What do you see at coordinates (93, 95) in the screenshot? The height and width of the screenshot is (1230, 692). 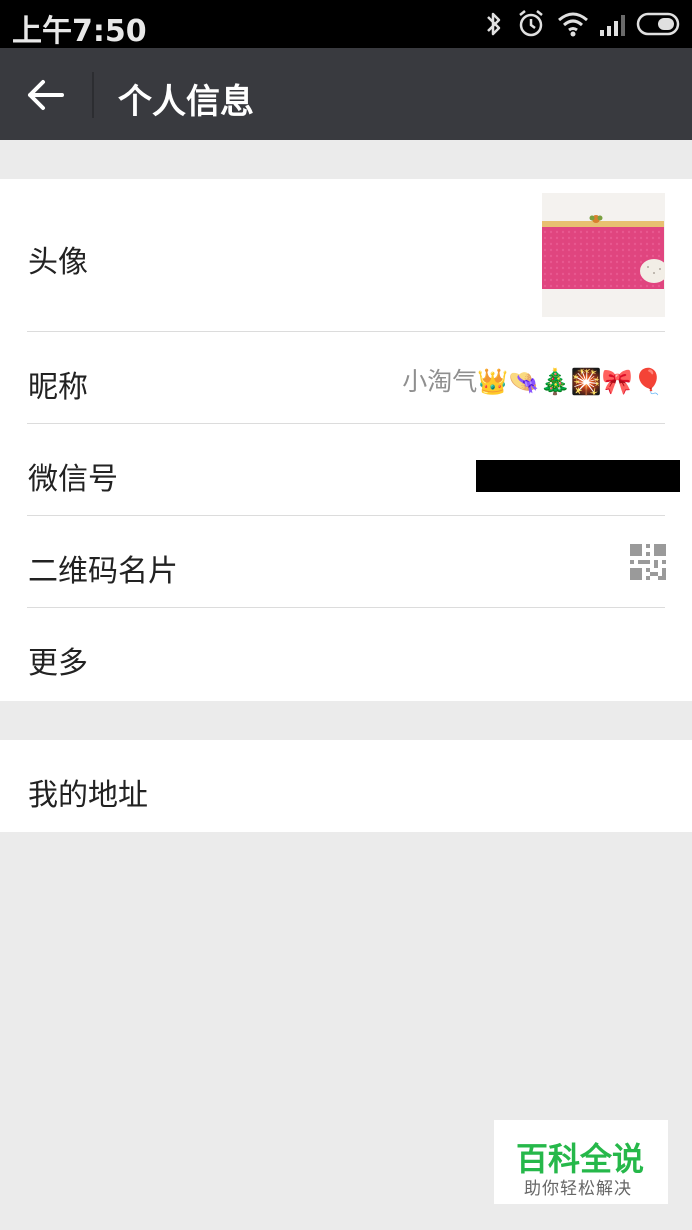 I see `title-divider` at bounding box center [93, 95].